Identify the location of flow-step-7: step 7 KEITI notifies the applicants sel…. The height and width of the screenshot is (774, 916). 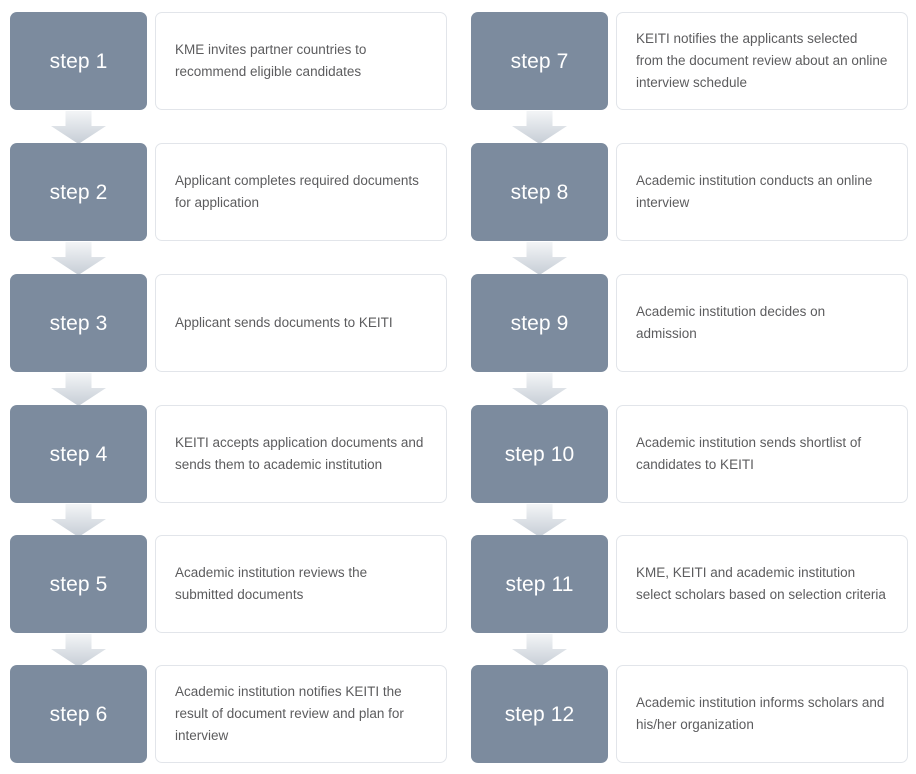
(684, 61).